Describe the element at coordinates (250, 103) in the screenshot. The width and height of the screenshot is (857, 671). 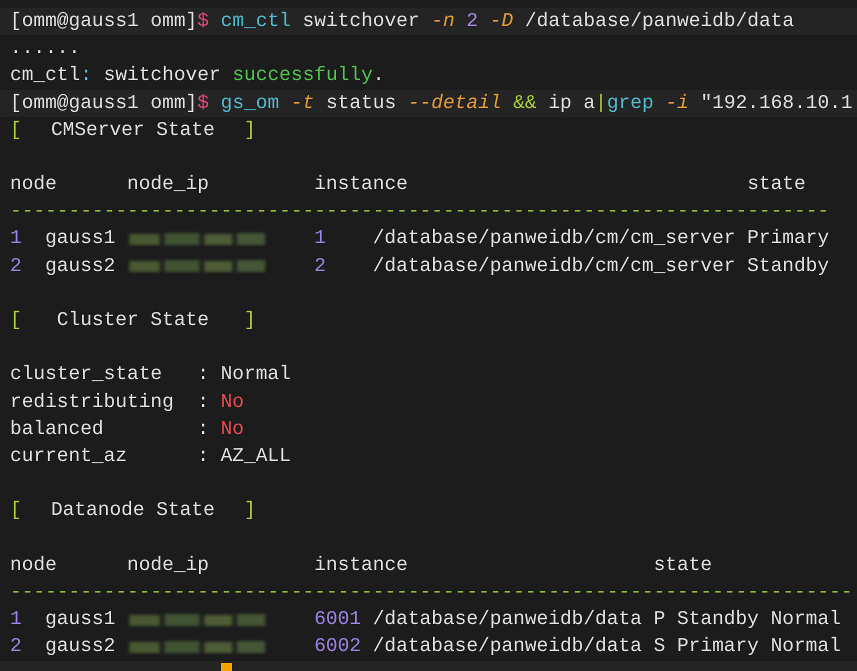
I see `command-text: gs_om` at that location.